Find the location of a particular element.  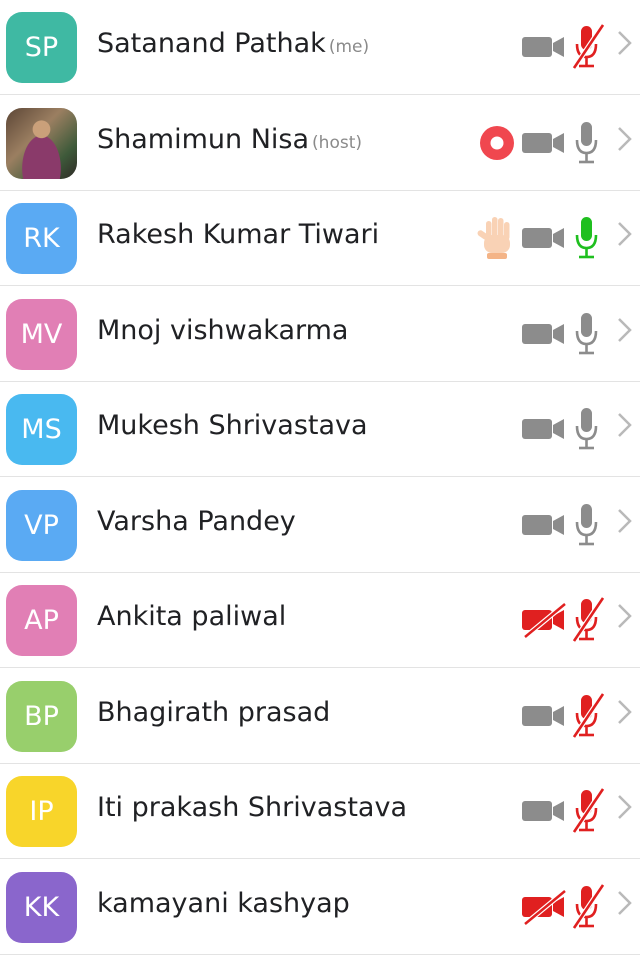

participant-name: Satanand Pathak (me) is located at coordinates (233, 43).